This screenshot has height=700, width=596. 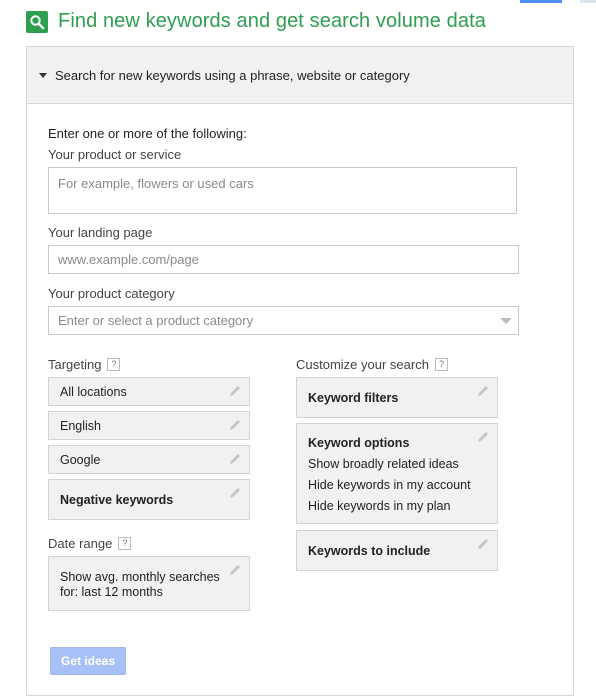 What do you see at coordinates (362, 364) in the screenshot?
I see `customize-label-text: Customize your search` at bounding box center [362, 364].